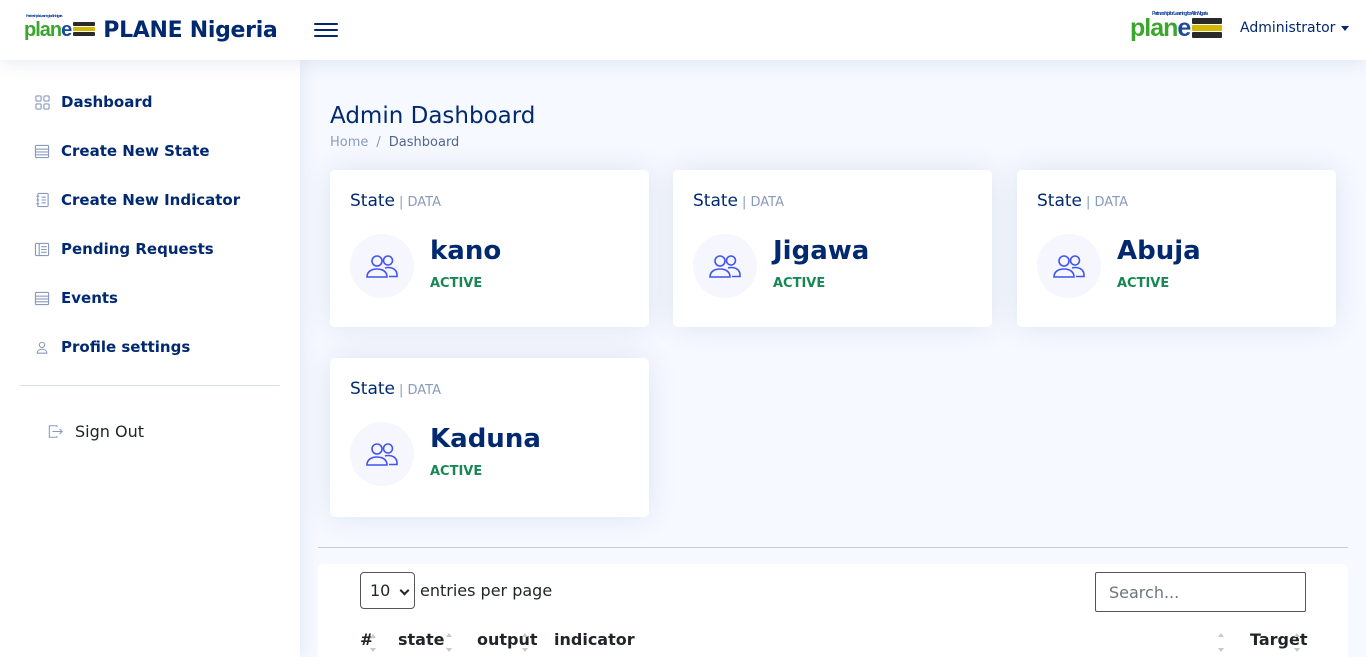 Image resolution: width=1366 pixels, height=657 pixels. Describe the element at coordinates (466, 251) in the screenshot. I see `state-name: kano` at that location.